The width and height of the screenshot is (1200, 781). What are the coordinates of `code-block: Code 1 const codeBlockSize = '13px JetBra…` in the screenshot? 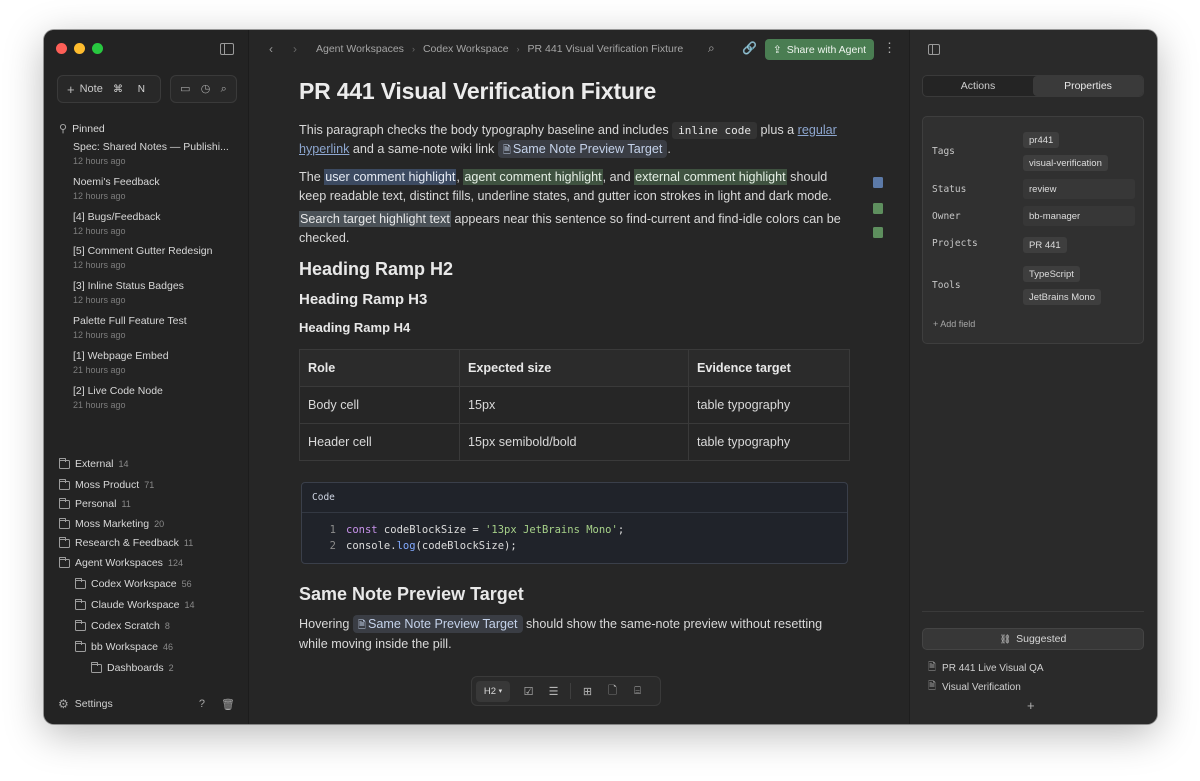 It's located at (574, 523).